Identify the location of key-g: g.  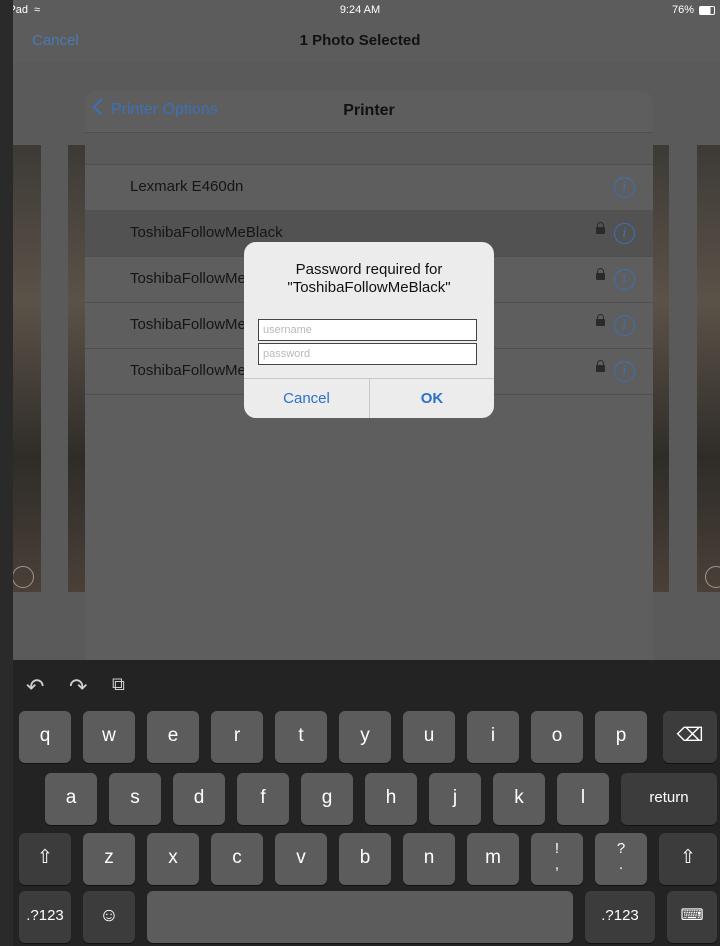
(327, 799).